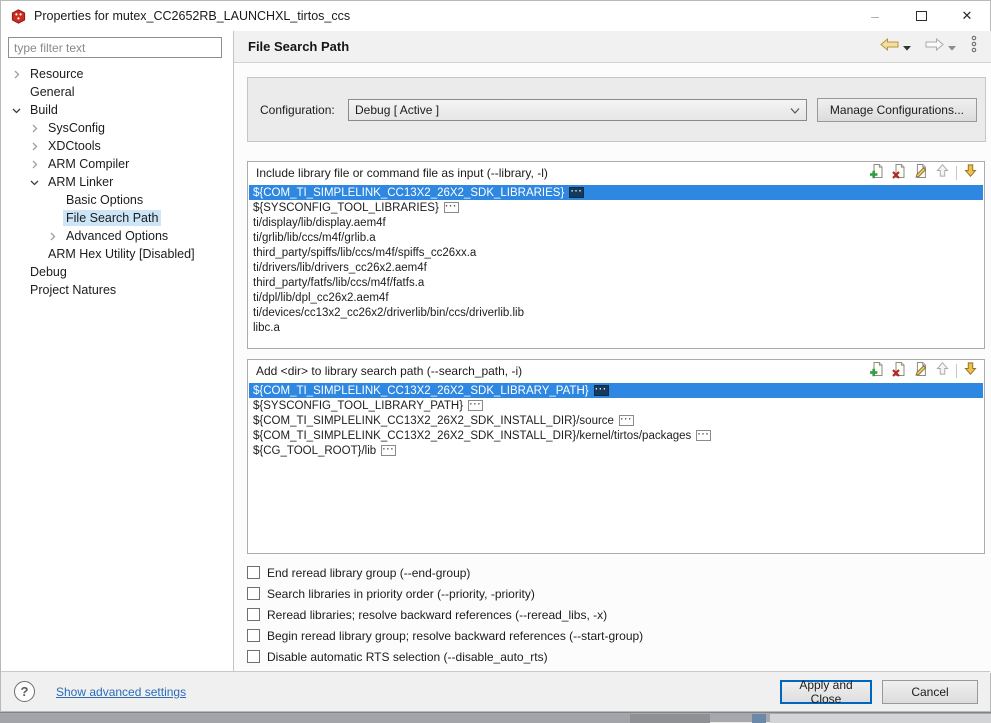 The image size is (991, 723). I want to click on list-toolbar, so click(923, 371).